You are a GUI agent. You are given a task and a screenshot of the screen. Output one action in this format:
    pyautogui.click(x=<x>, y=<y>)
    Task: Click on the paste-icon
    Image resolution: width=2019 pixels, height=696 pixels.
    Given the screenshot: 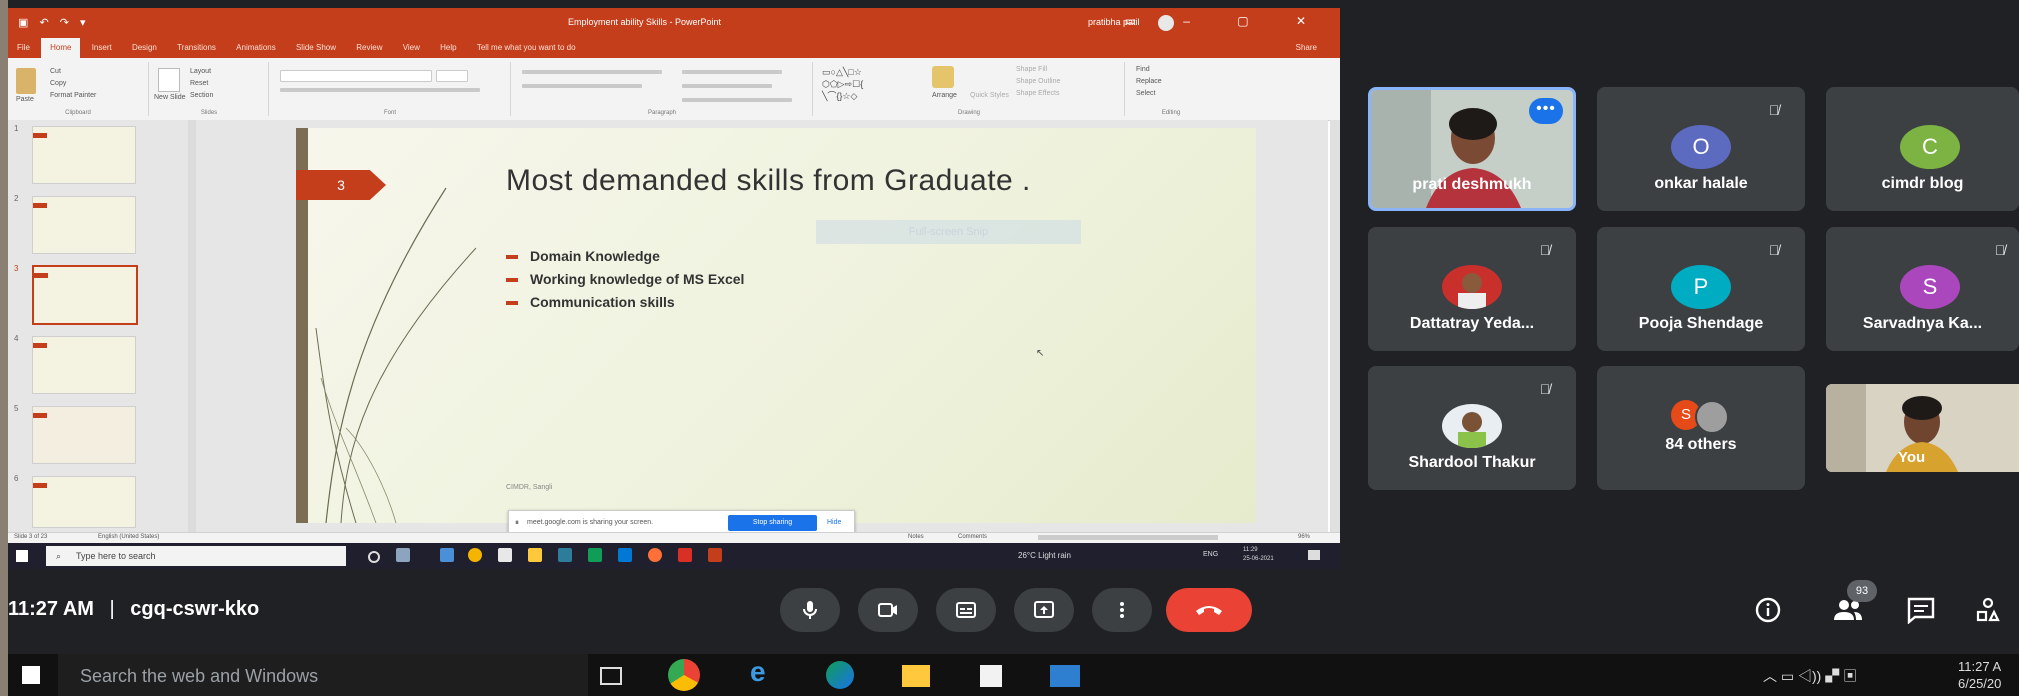 What is the action you would take?
    pyautogui.click(x=26, y=81)
    